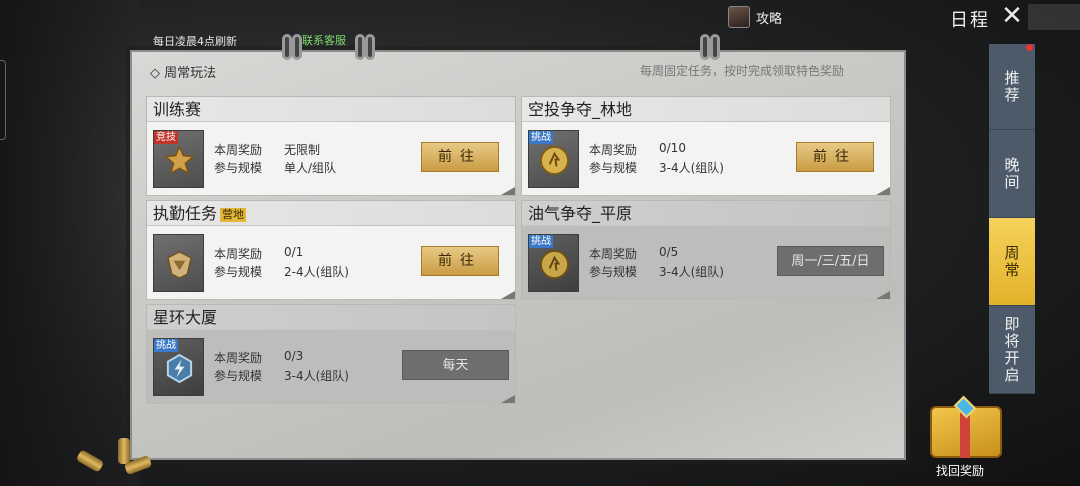 The height and width of the screenshot is (486, 1080). What do you see at coordinates (1012, 350) in the screenshot?
I see `tab-upcoming: 即将开启` at bounding box center [1012, 350].